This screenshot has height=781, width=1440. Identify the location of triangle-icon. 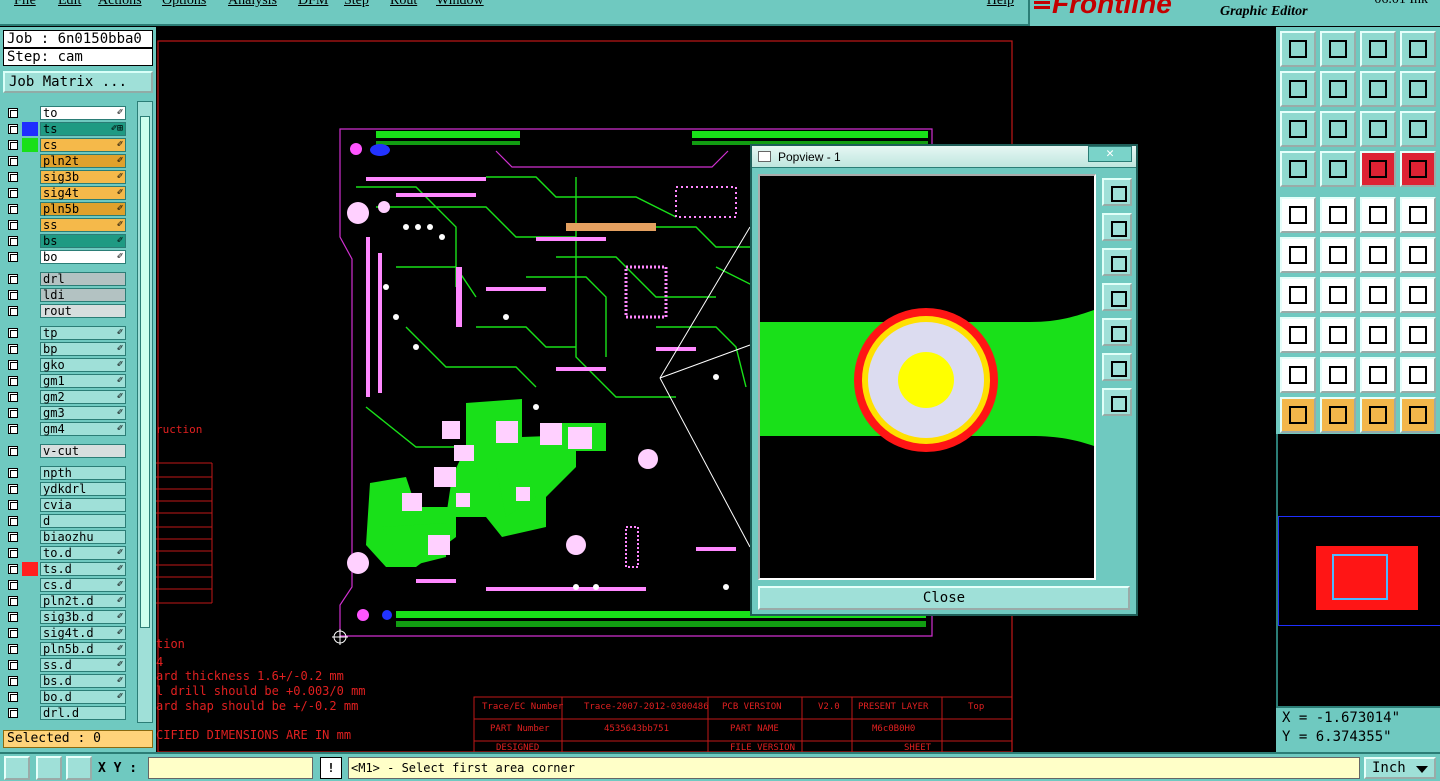
(1298, 375).